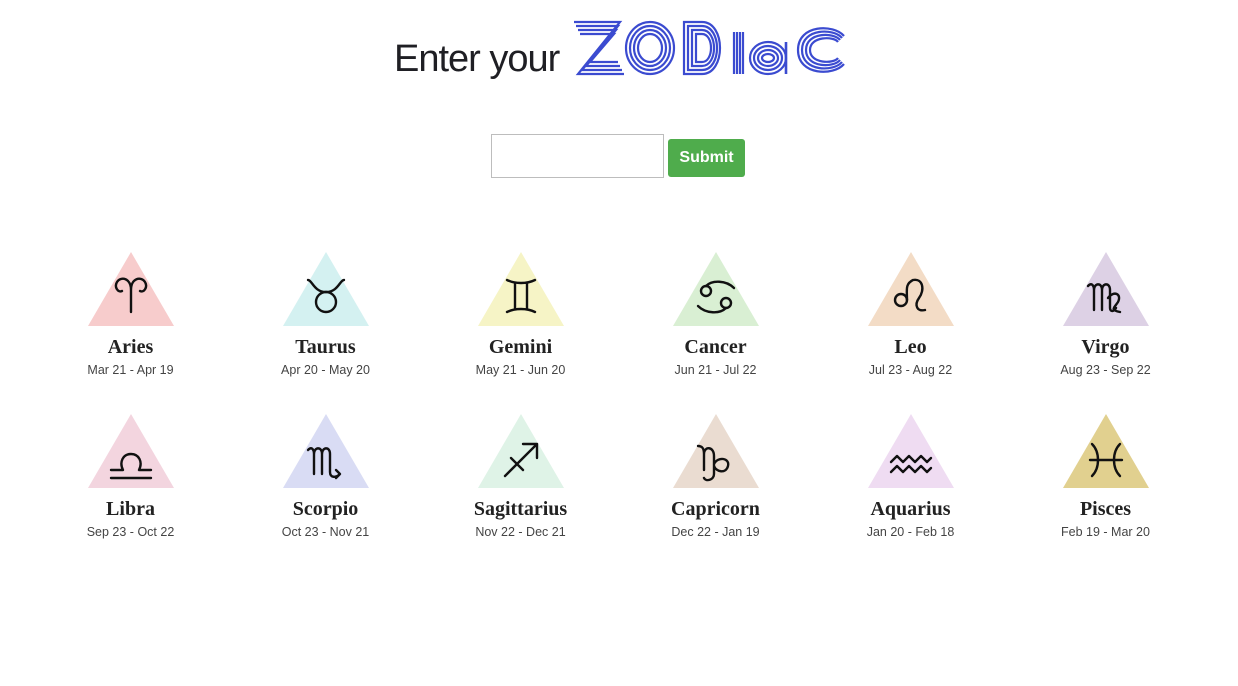 This screenshot has height=686, width=1238. I want to click on sign-name: Gemini, so click(520, 347).